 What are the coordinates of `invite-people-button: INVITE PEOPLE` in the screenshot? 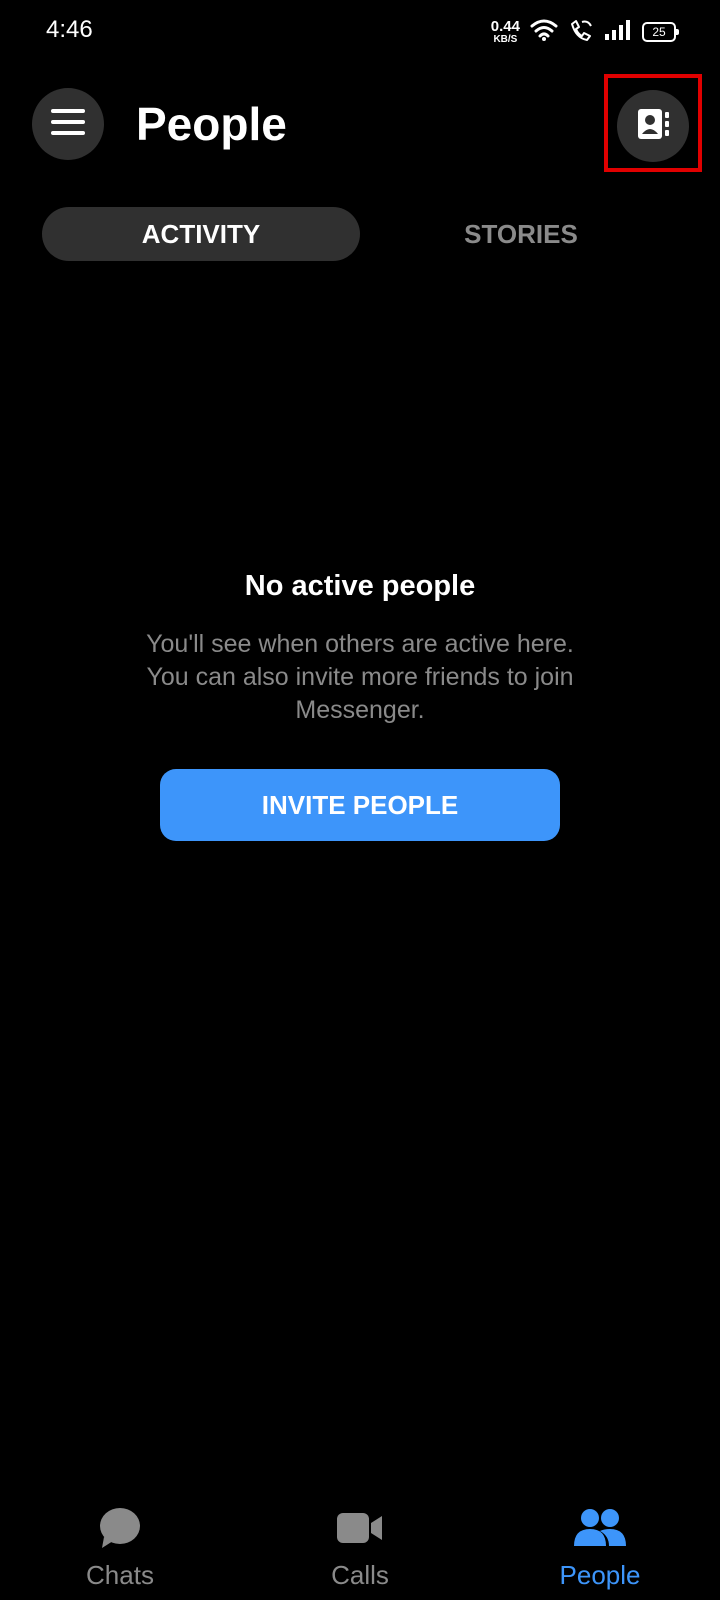 It's located at (360, 805).